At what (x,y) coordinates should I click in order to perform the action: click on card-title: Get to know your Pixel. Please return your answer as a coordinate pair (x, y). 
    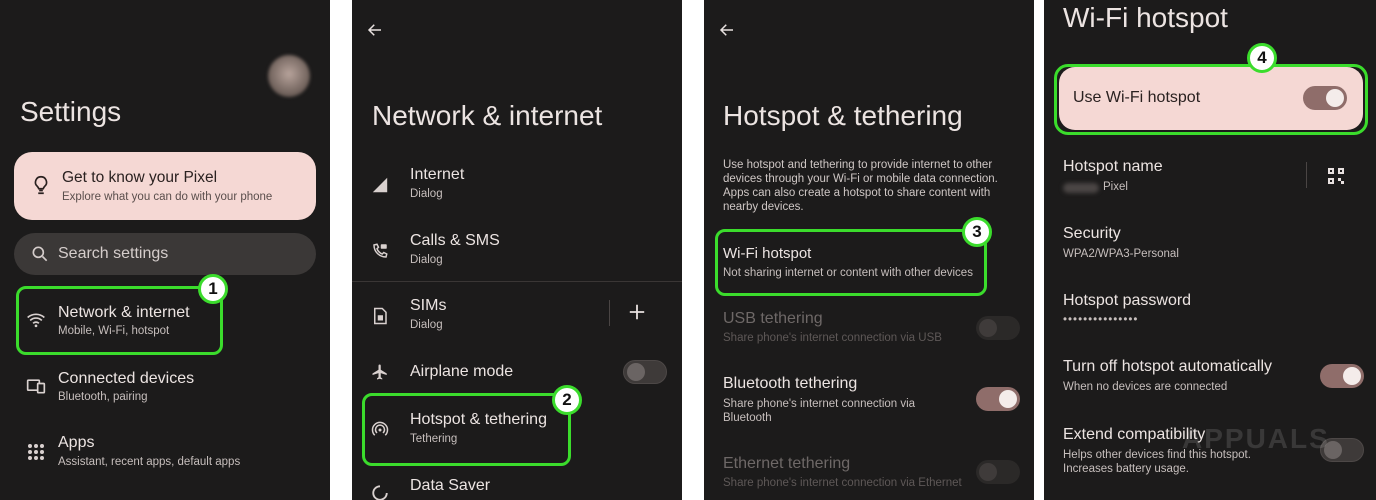
    Looking at the image, I should click on (140, 177).